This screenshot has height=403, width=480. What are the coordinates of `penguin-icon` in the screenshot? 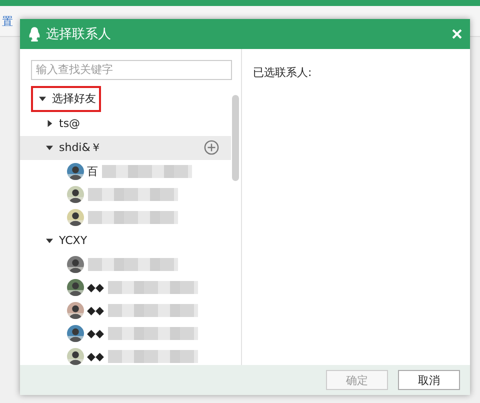 It's located at (34, 34).